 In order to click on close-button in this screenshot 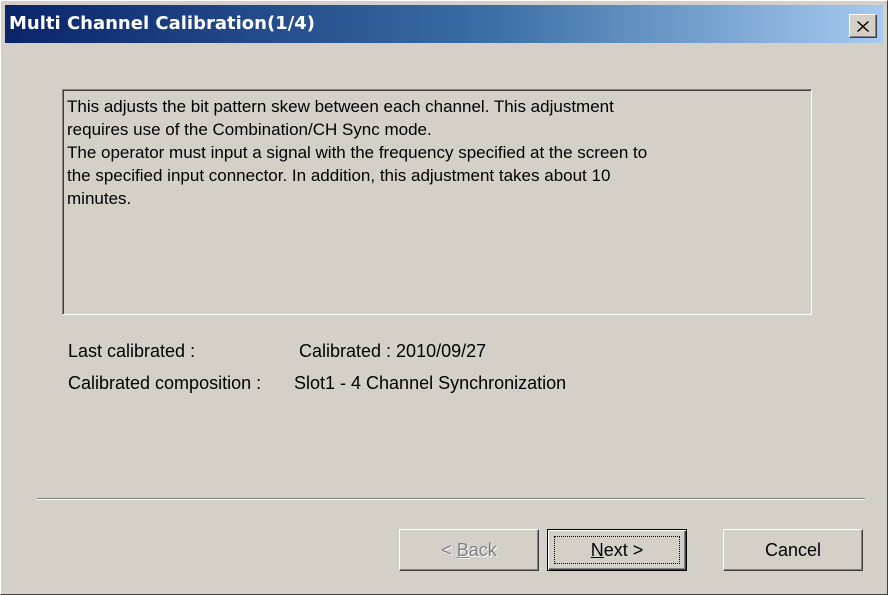, I will do `click(863, 26)`.